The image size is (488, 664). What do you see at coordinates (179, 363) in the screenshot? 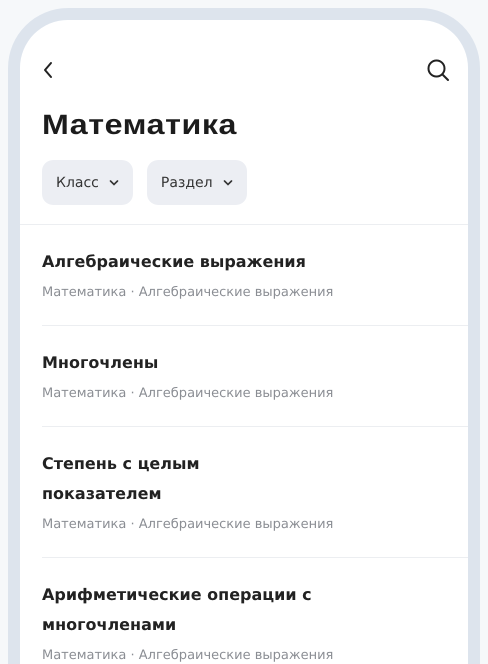
I see `topic-title: Многочлены` at bounding box center [179, 363].